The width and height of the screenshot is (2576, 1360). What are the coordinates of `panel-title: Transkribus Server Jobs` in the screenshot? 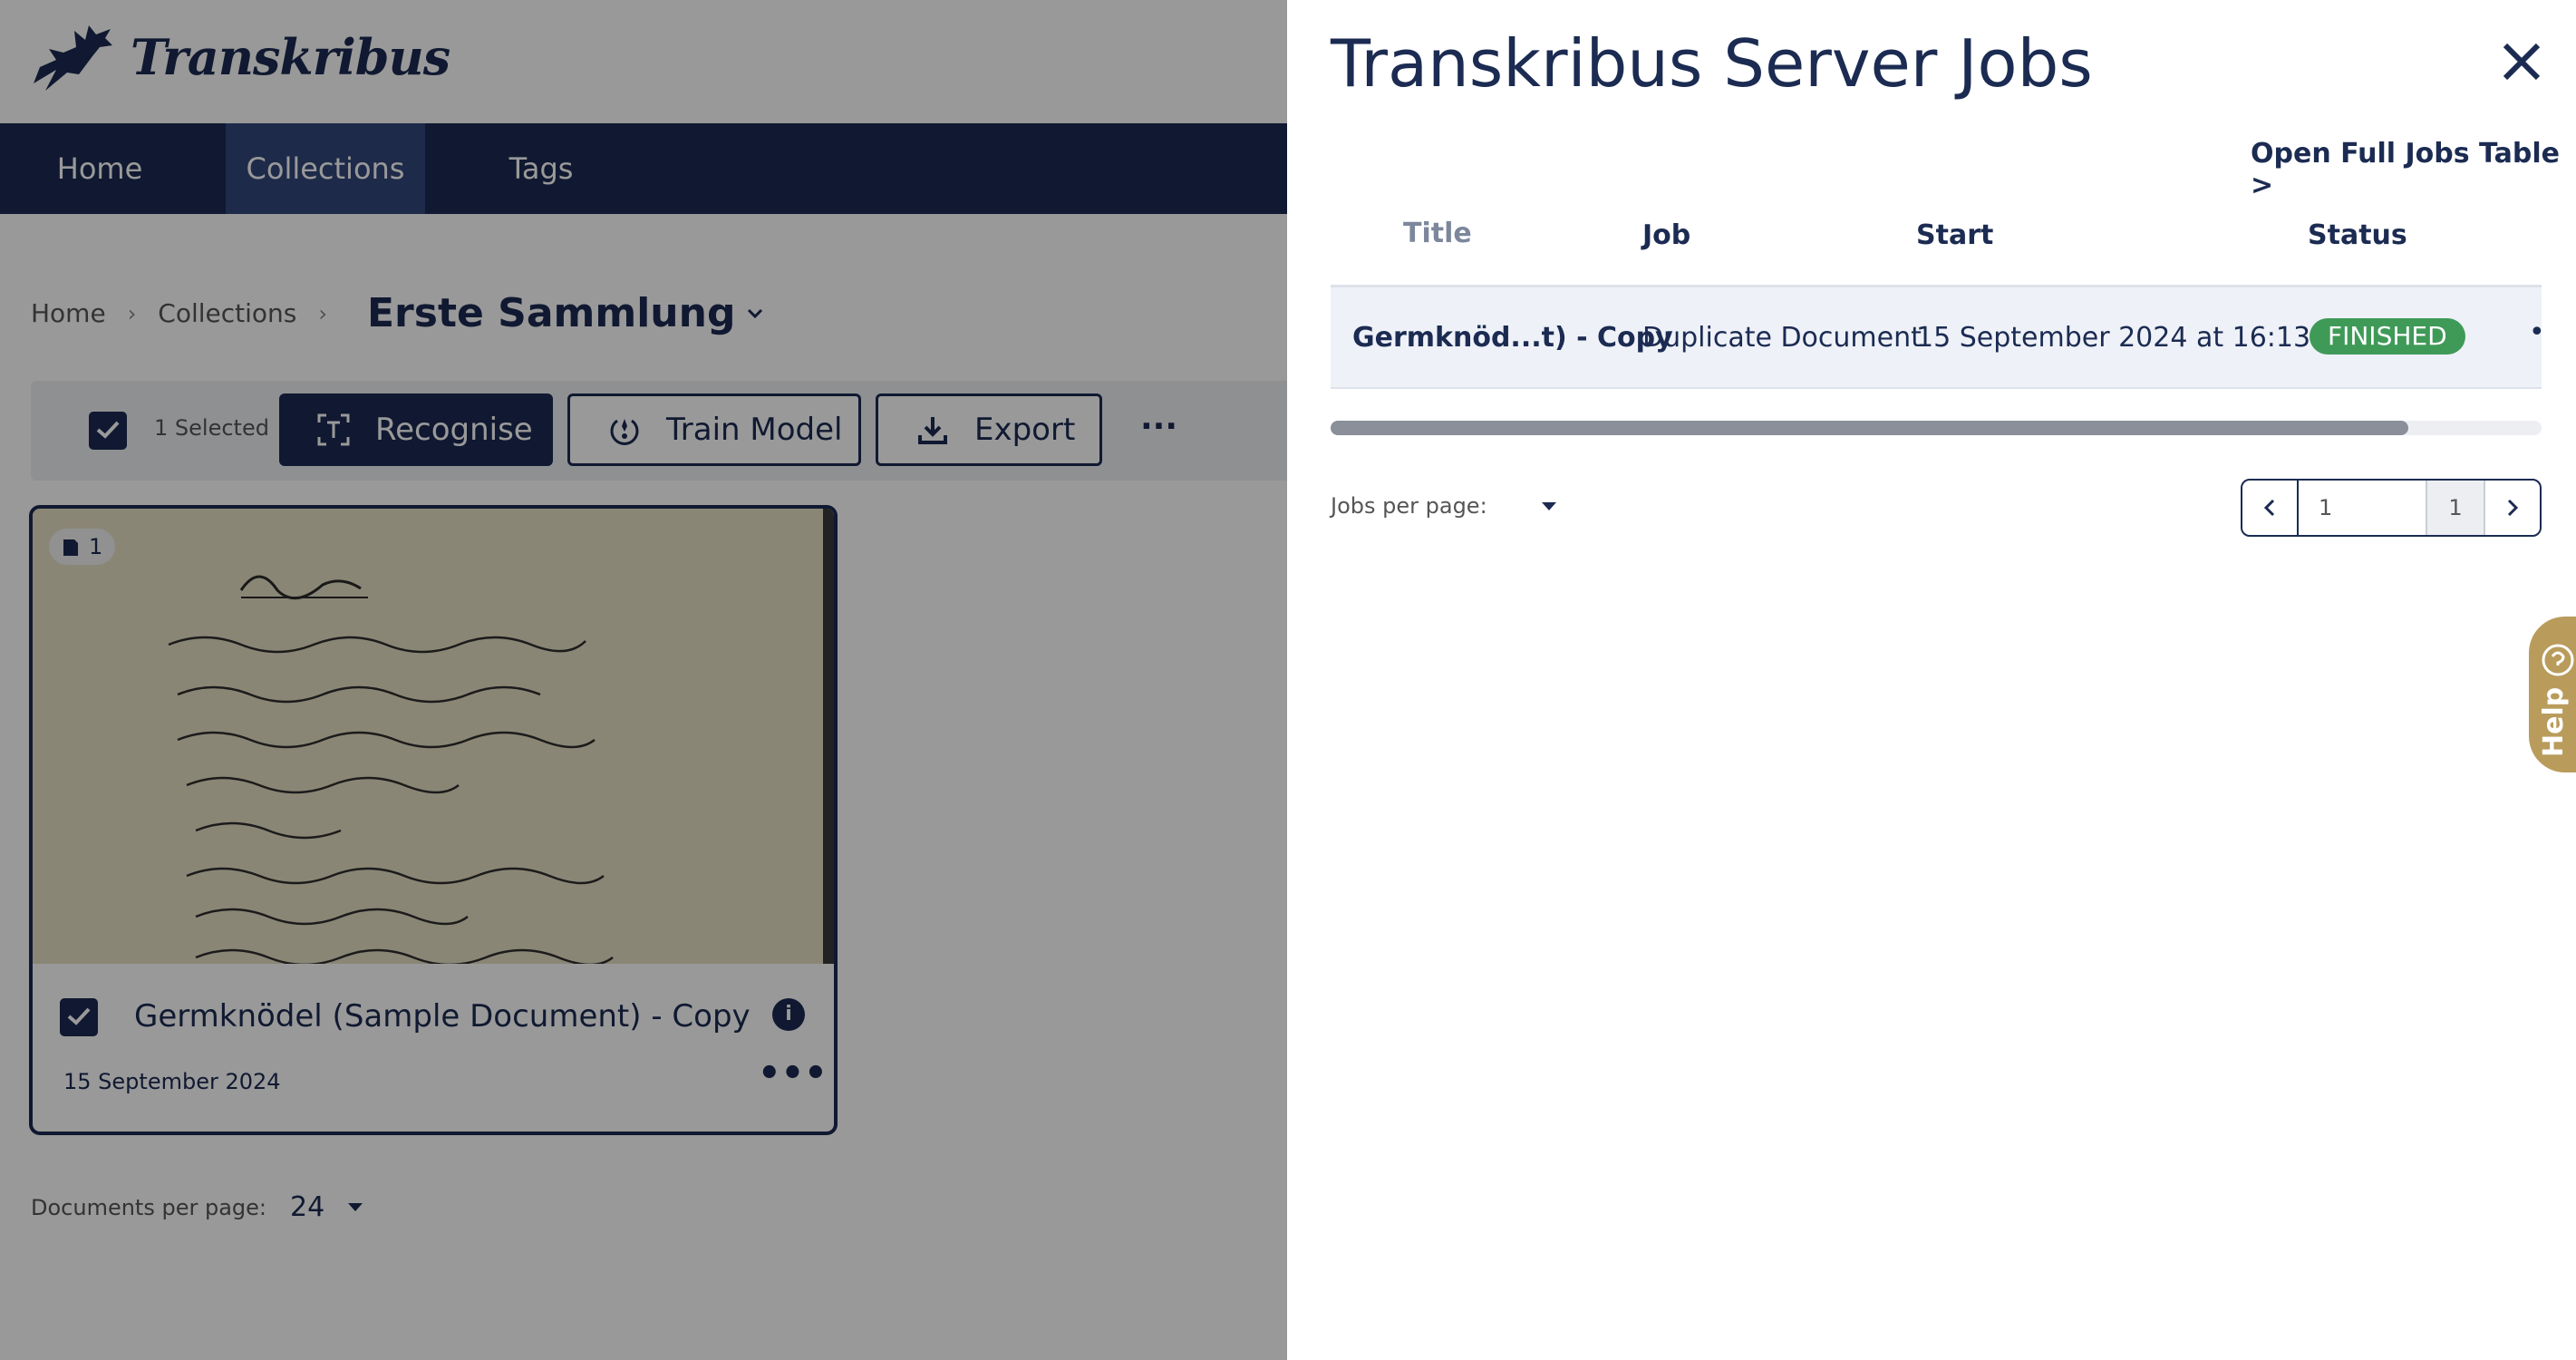 It's located at (1712, 64).